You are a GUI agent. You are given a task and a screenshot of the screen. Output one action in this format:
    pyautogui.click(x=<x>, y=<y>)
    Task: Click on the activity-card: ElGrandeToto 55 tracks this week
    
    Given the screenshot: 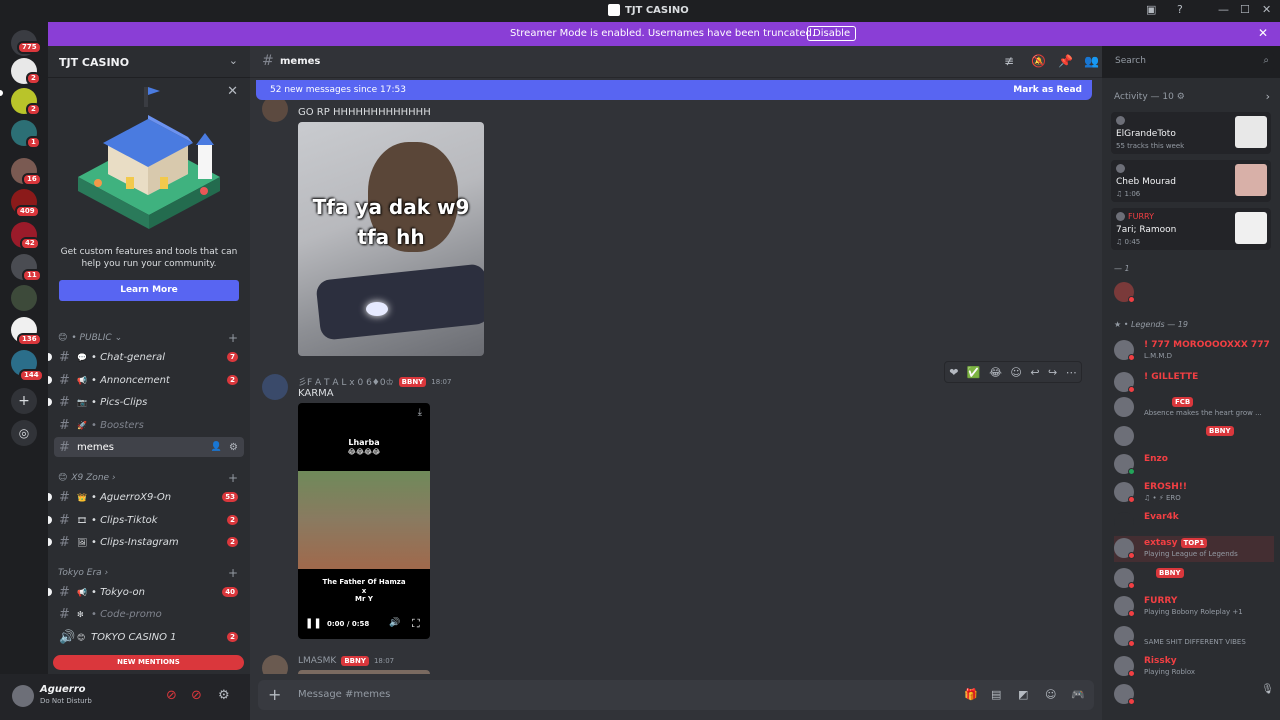 What is the action you would take?
    pyautogui.click(x=1191, y=133)
    